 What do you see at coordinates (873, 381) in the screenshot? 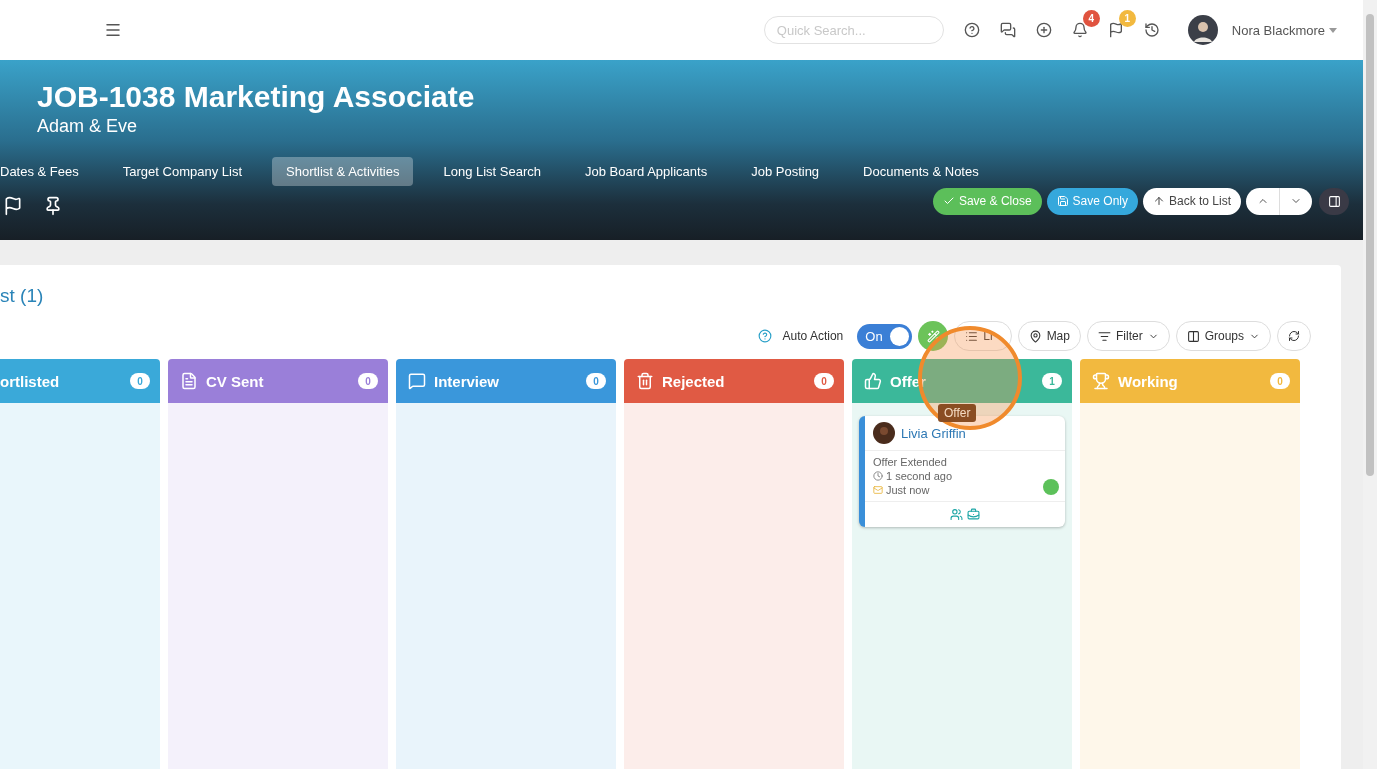
I see `thumbs-up-icon` at bounding box center [873, 381].